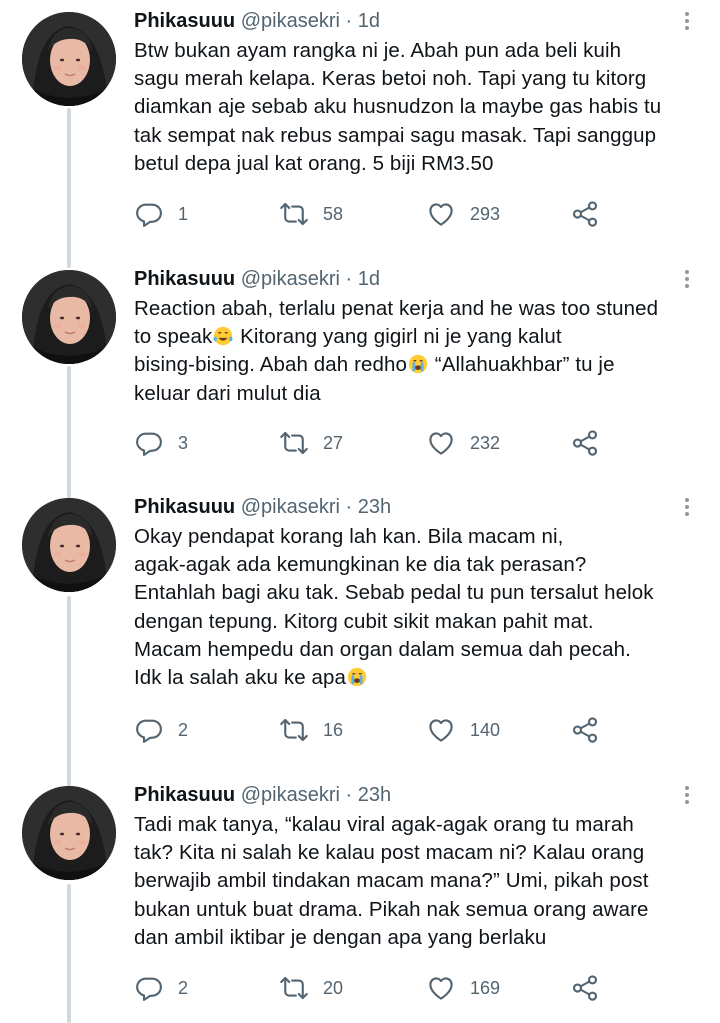 This screenshot has width=720, height=1023. Describe the element at coordinates (333, 442) in the screenshot. I see `retweets-count: 27` at that location.